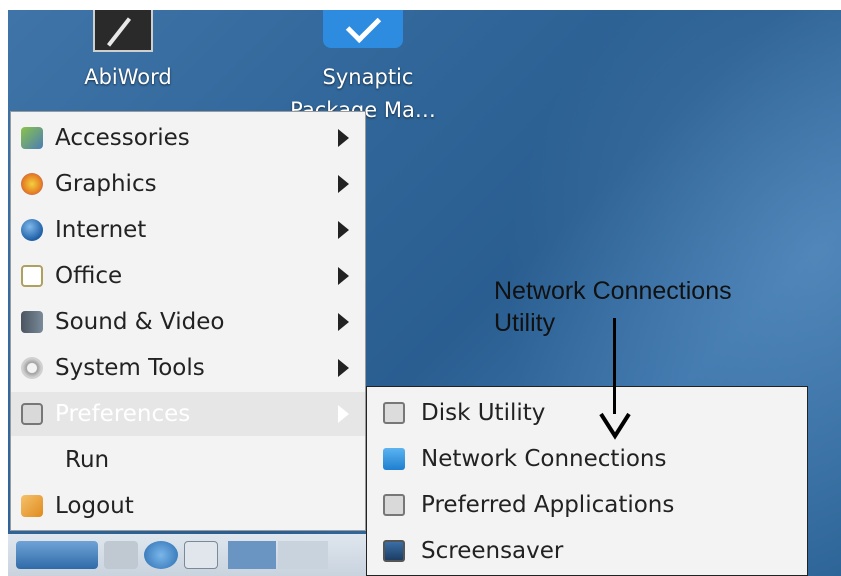  What do you see at coordinates (188, 506) in the screenshot?
I see `menu-item-logout: Logout` at bounding box center [188, 506].